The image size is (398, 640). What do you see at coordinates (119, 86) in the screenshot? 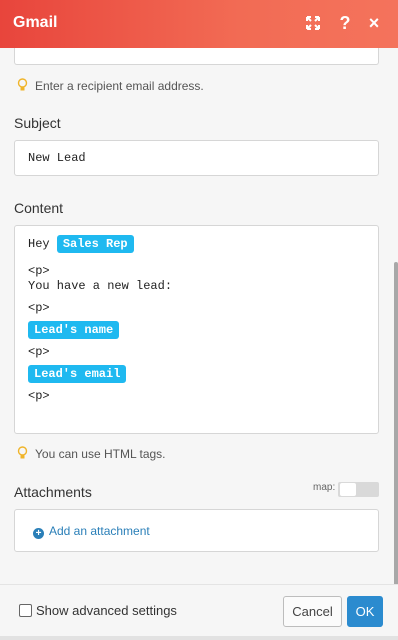
I see `recipient-hint-text: Enter a recipient email address.` at bounding box center [119, 86].